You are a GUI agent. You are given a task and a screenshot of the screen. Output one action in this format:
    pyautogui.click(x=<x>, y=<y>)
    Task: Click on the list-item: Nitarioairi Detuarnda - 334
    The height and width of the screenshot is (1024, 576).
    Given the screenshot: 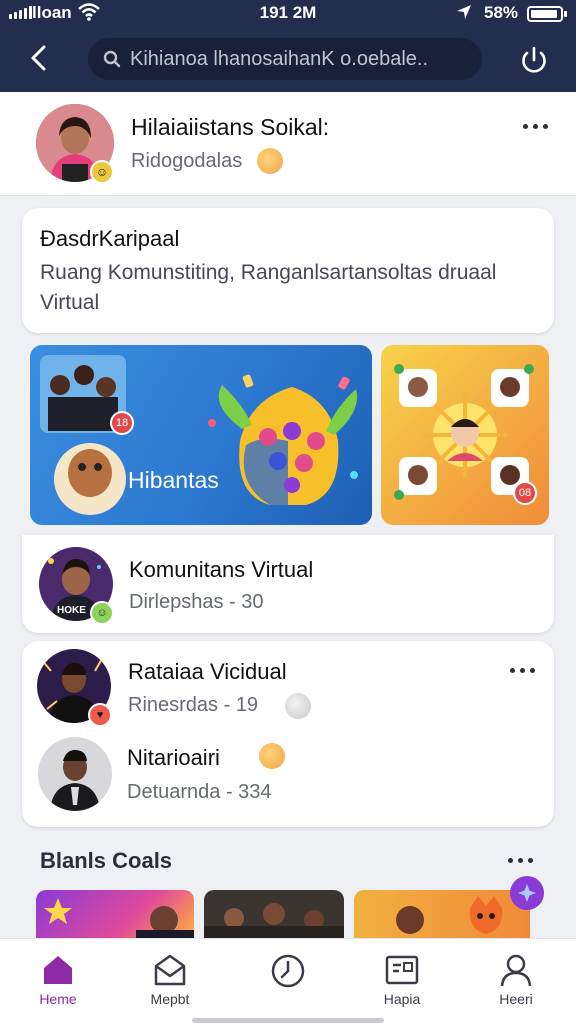 What is the action you would take?
    pyautogui.click(x=288, y=779)
    